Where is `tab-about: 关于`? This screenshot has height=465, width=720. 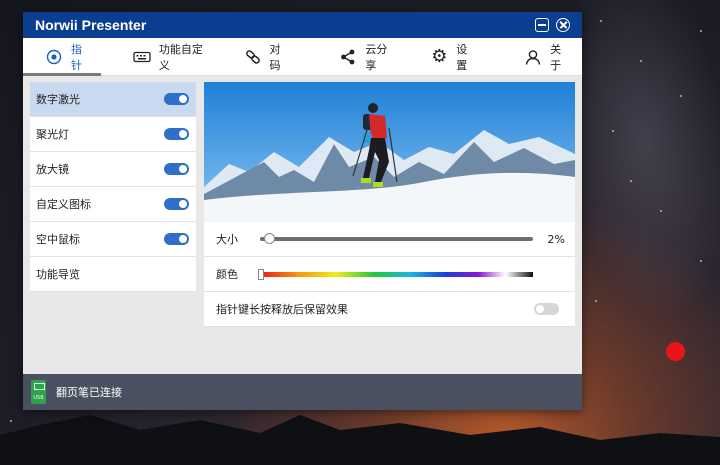 tab-about: 关于 is located at coordinates (535, 57).